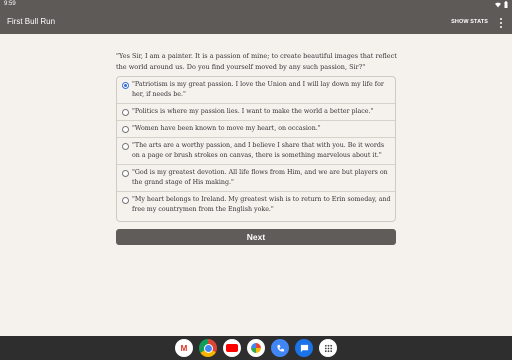 Image resolution: width=512 pixels, height=360 pixels. I want to click on youtube-icon, so click(232, 348).